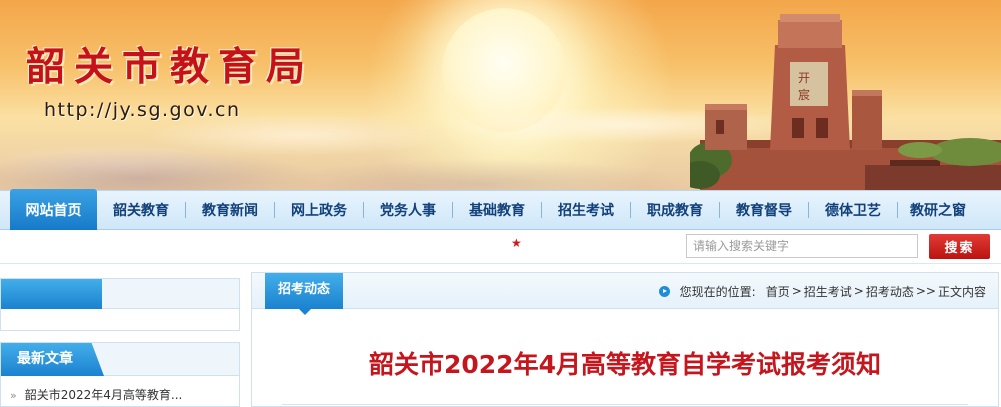 This screenshot has width=1001, height=407. Describe the element at coordinates (828, 291) in the screenshot. I see `breadcrumb-admissions-exams: 招生考试` at that location.